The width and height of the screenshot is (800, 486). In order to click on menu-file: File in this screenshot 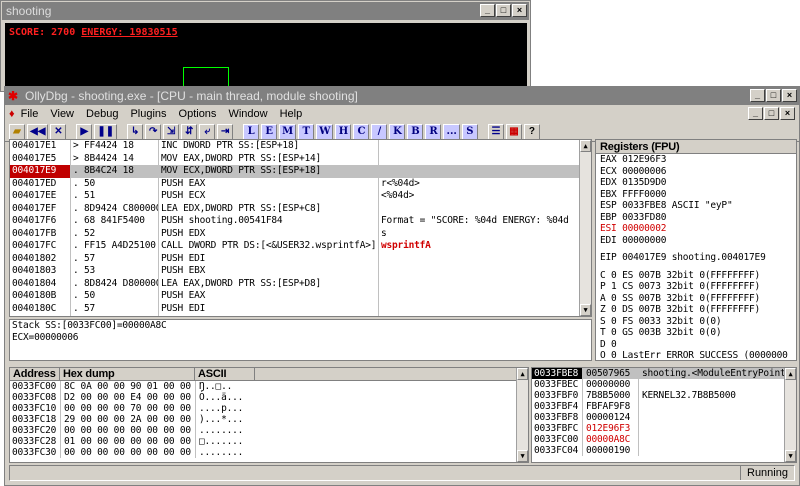, I will do `click(30, 114)`.